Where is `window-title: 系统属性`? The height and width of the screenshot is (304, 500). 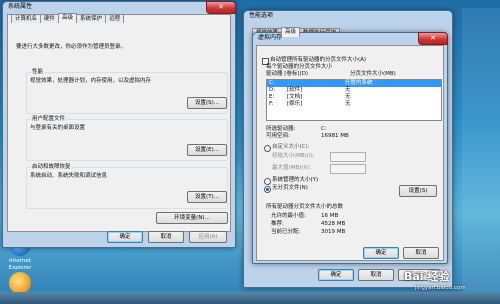
window-title: 系统属性 is located at coordinates (20, 6).